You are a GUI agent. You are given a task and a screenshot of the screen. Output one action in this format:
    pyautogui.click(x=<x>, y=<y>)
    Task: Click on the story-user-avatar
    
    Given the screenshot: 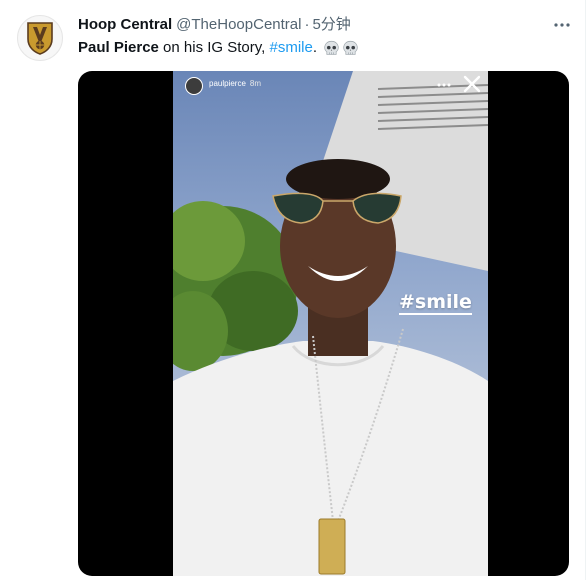 What is the action you would take?
    pyautogui.click(x=194, y=86)
    